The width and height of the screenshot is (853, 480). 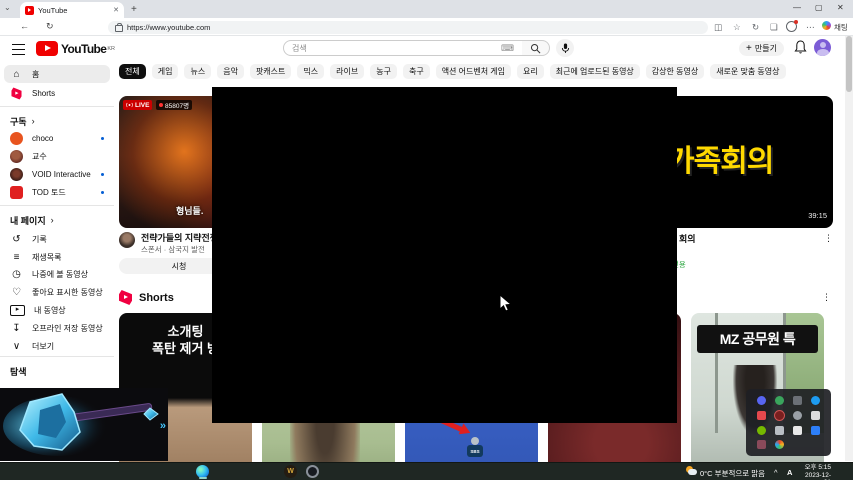 What do you see at coordinates (383, 71) in the screenshot?
I see `chip-basketball: 농구` at bounding box center [383, 71].